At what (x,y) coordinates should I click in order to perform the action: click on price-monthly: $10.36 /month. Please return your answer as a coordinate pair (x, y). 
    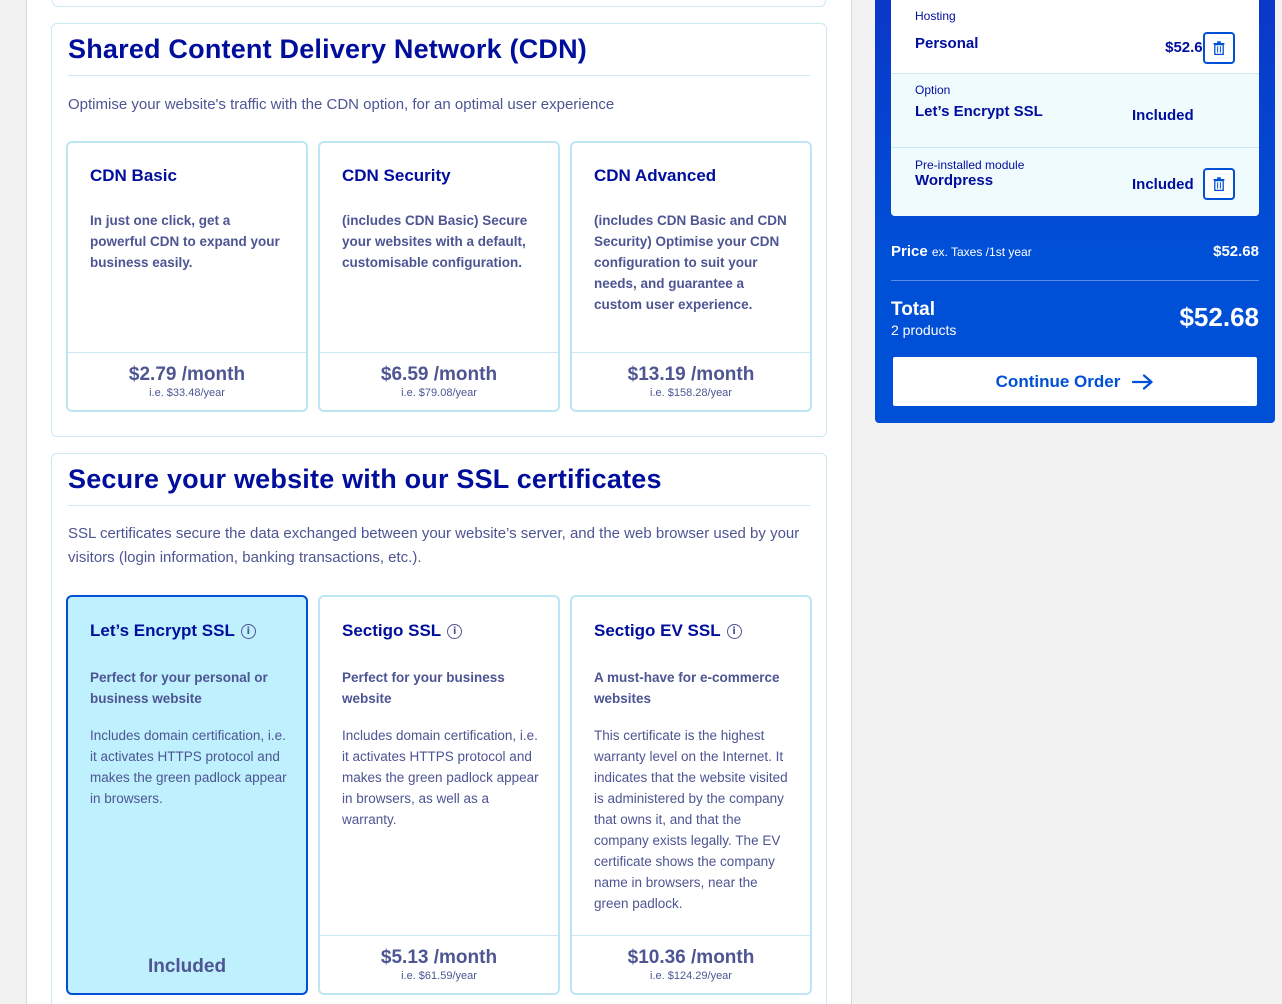
    Looking at the image, I should click on (691, 957).